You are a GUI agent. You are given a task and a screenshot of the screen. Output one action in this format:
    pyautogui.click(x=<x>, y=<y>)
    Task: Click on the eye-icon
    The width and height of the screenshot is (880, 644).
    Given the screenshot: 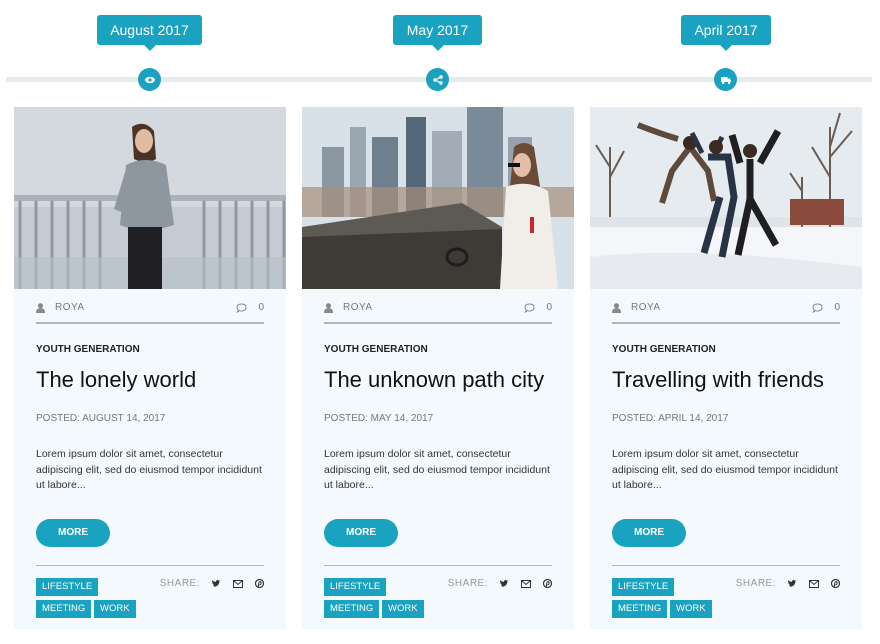 What is the action you would take?
    pyautogui.click(x=149, y=79)
    